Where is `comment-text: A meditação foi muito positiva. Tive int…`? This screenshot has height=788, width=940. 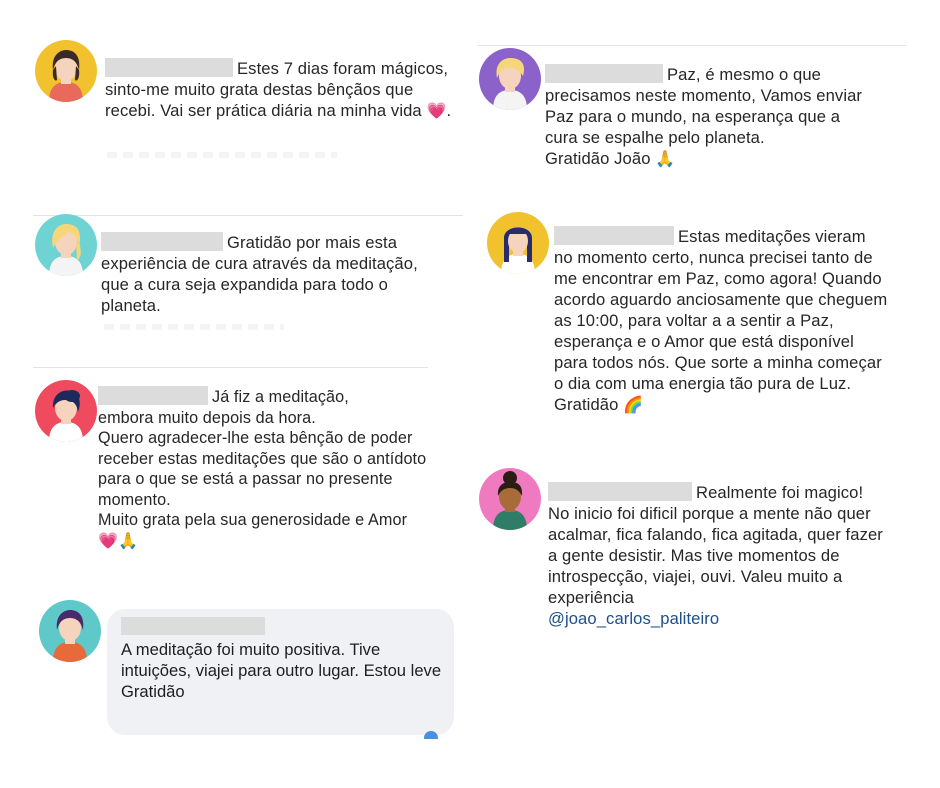
comment-text: A meditação foi muito positiva. Tive int… is located at coordinates (281, 660).